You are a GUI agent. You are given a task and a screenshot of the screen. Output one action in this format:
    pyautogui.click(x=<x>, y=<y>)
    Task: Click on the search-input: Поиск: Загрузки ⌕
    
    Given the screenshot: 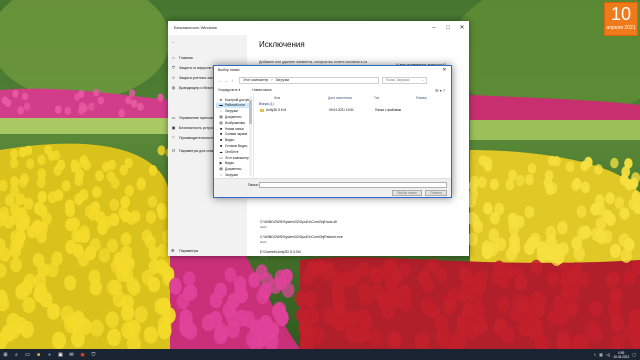 What is the action you would take?
    pyautogui.click(x=404, y=80)
    